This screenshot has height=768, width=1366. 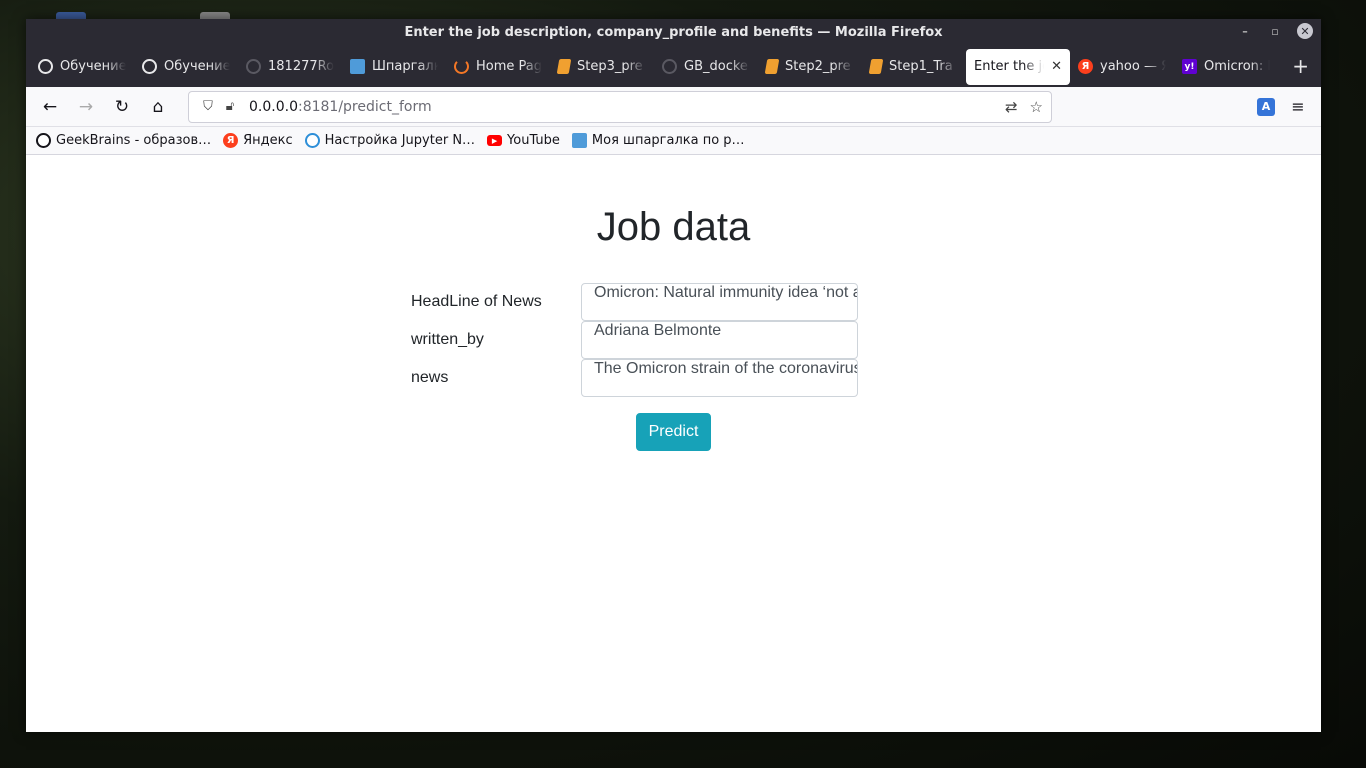 I want to click on close-tab-icon: ✕, so click(x=1056, y=66).